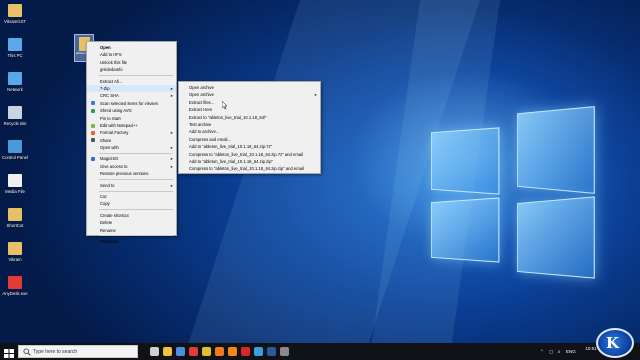 The image size is (640, 360). I want to click on menu-item: Unlock this file, so click(131, 62).